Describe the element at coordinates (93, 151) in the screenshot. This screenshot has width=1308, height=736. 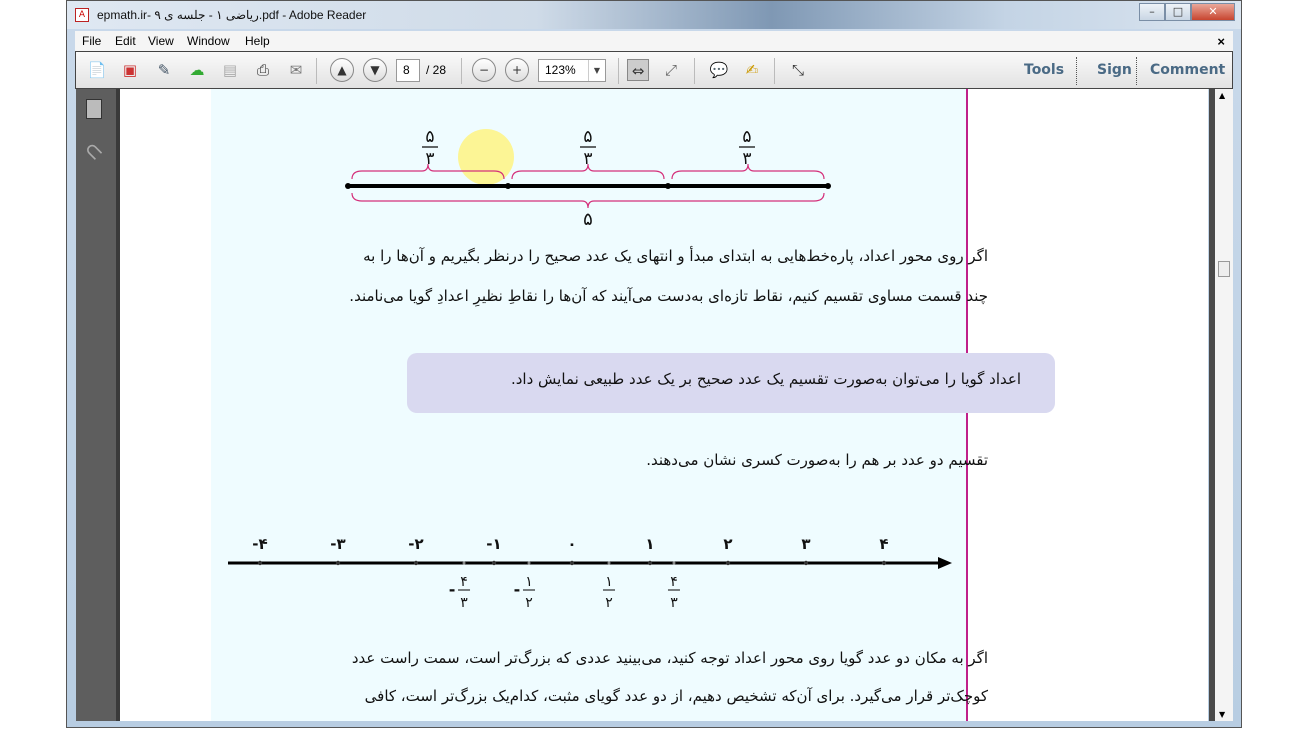
I see `attachments-icon: ⊂` at that location.